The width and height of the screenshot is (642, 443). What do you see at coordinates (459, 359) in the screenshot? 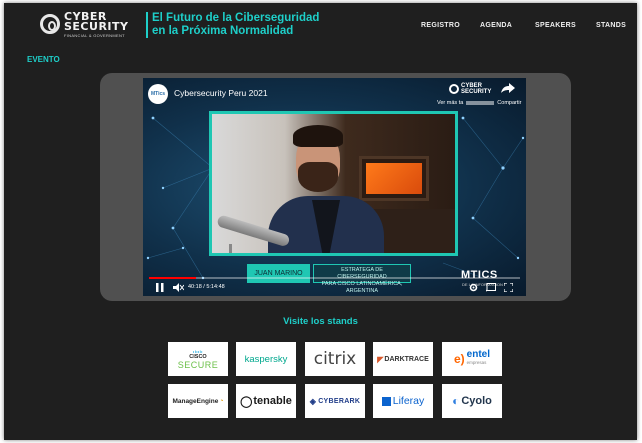
I see `entel-mark-icon: e)` at bounding box center [459, 359].